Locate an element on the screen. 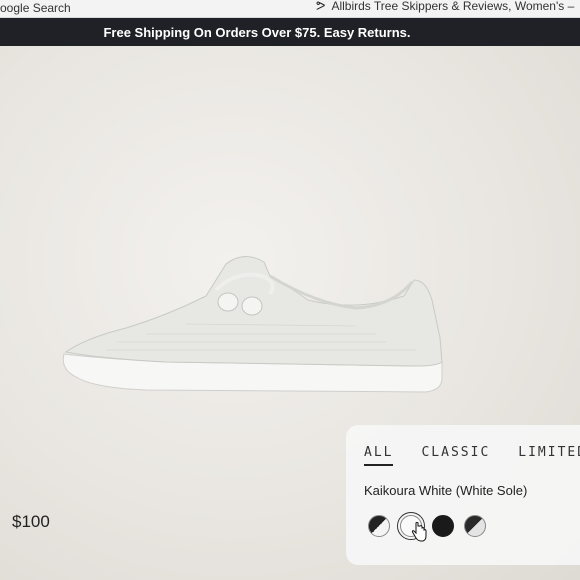 This screenshot has width=580, height=580. color-filter-tabs: ALL CLASSIC LIMITED is located at coordinates (472, 455).